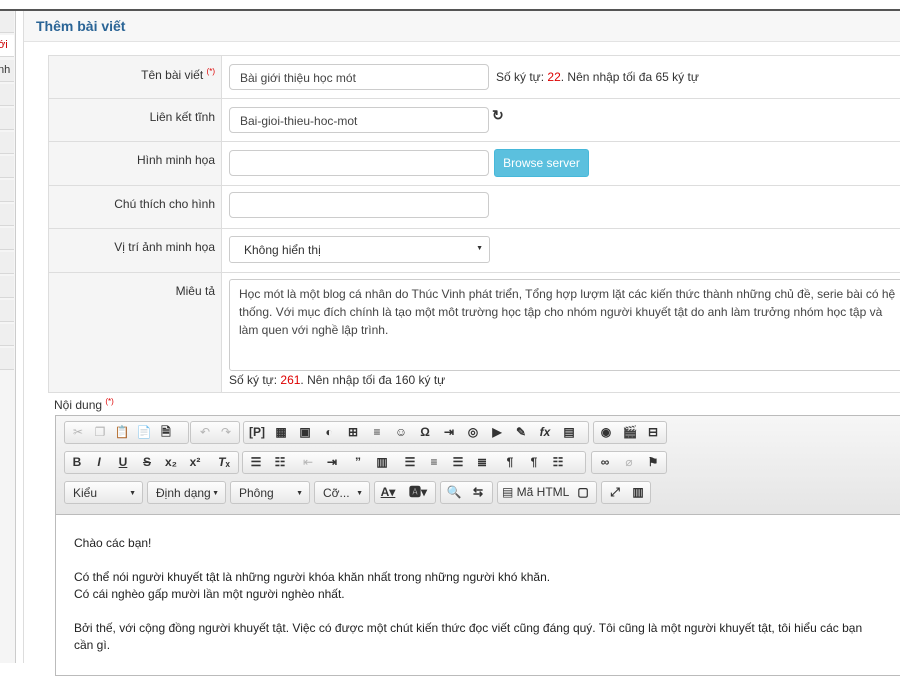 The height and width of the screenshot is (676, 900). Describe the element at coordinates (498, 115) in the screenshot. I see `refresh-icon: ↻` at that location.